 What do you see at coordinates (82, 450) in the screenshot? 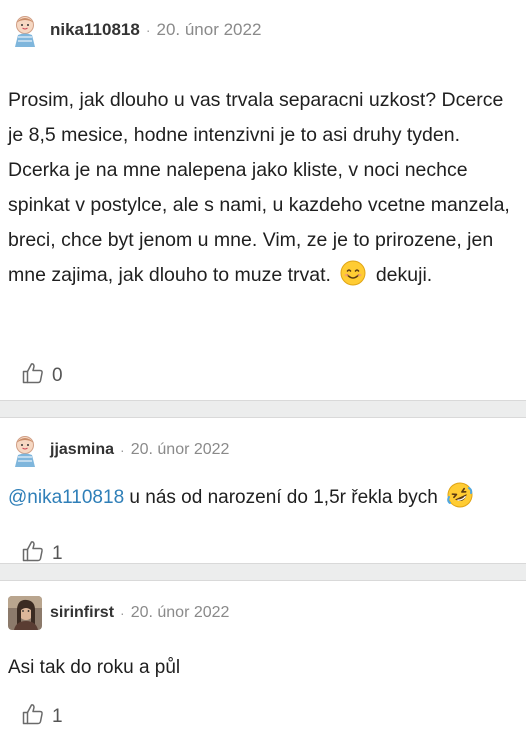
I see `username: jjasmina` at bounding box center [82, 450].